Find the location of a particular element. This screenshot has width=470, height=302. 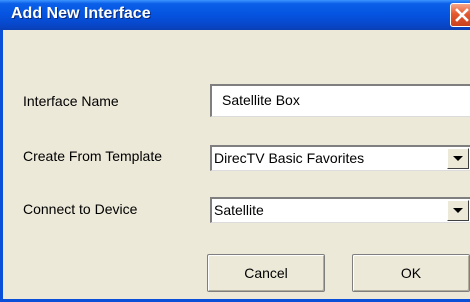

template-dropdown-button is located at coordinates (458, 158).